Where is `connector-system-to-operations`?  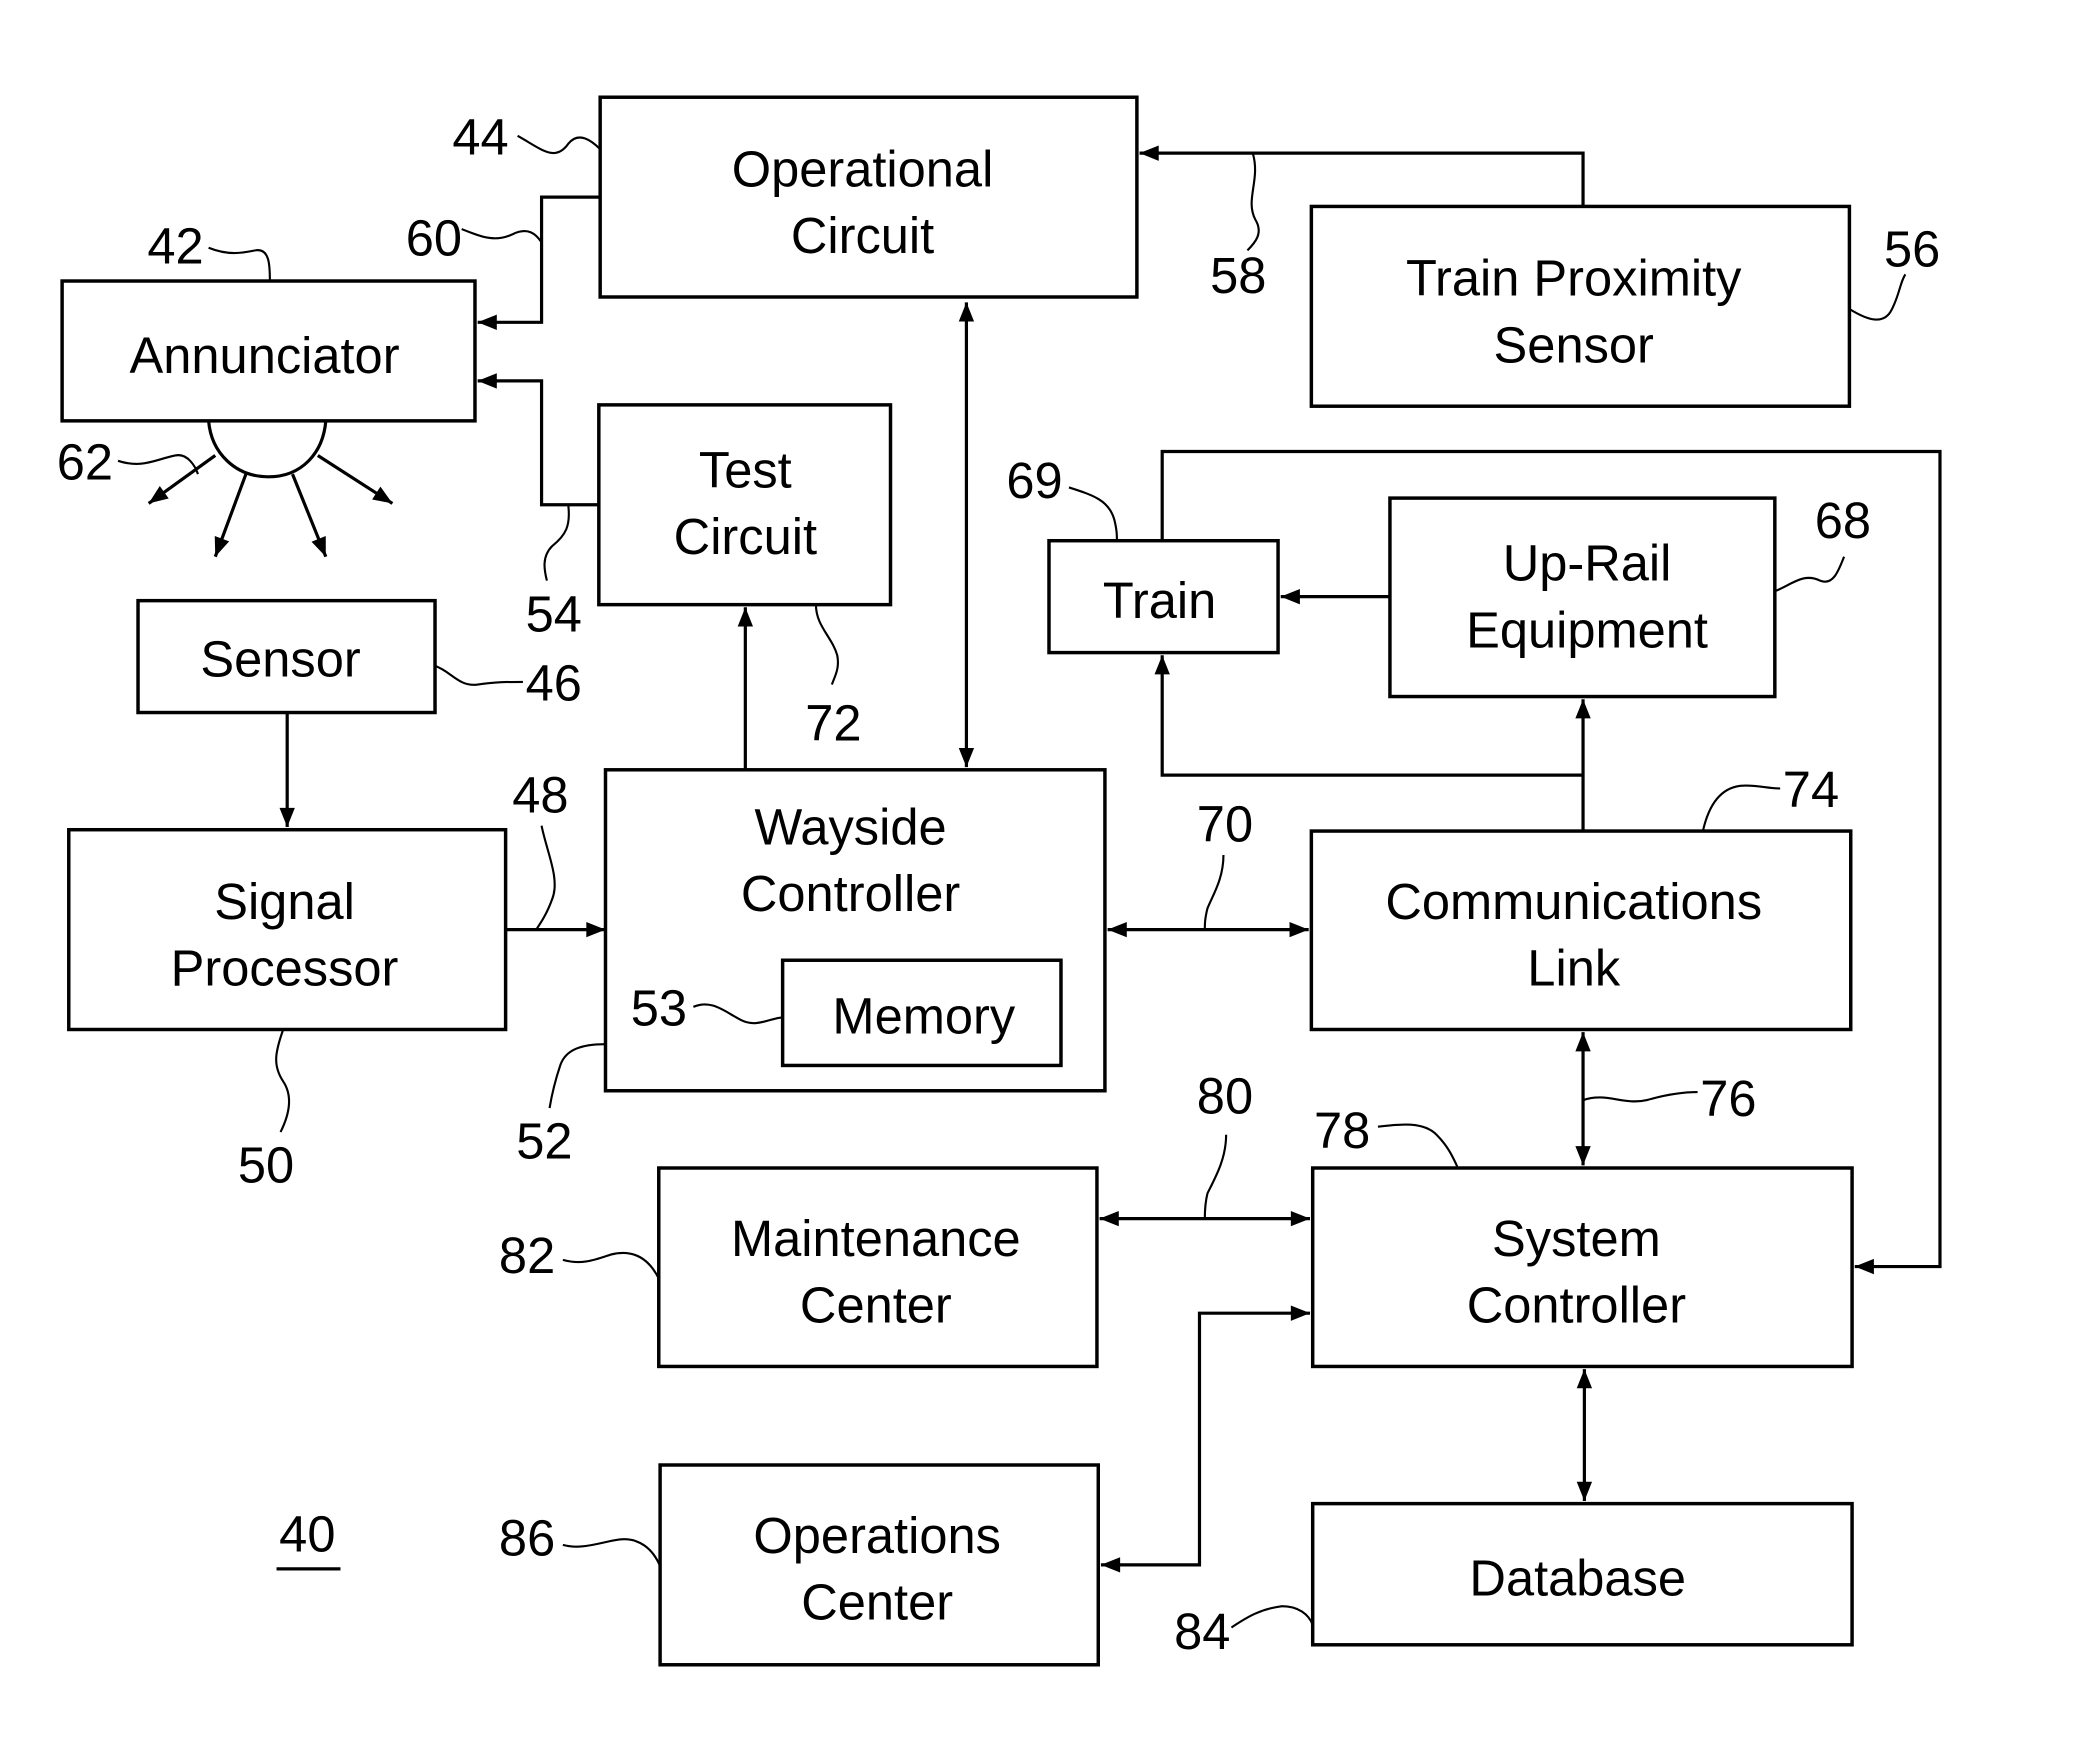 connector-system-to-operations is located at coordinates (1205, 1439).